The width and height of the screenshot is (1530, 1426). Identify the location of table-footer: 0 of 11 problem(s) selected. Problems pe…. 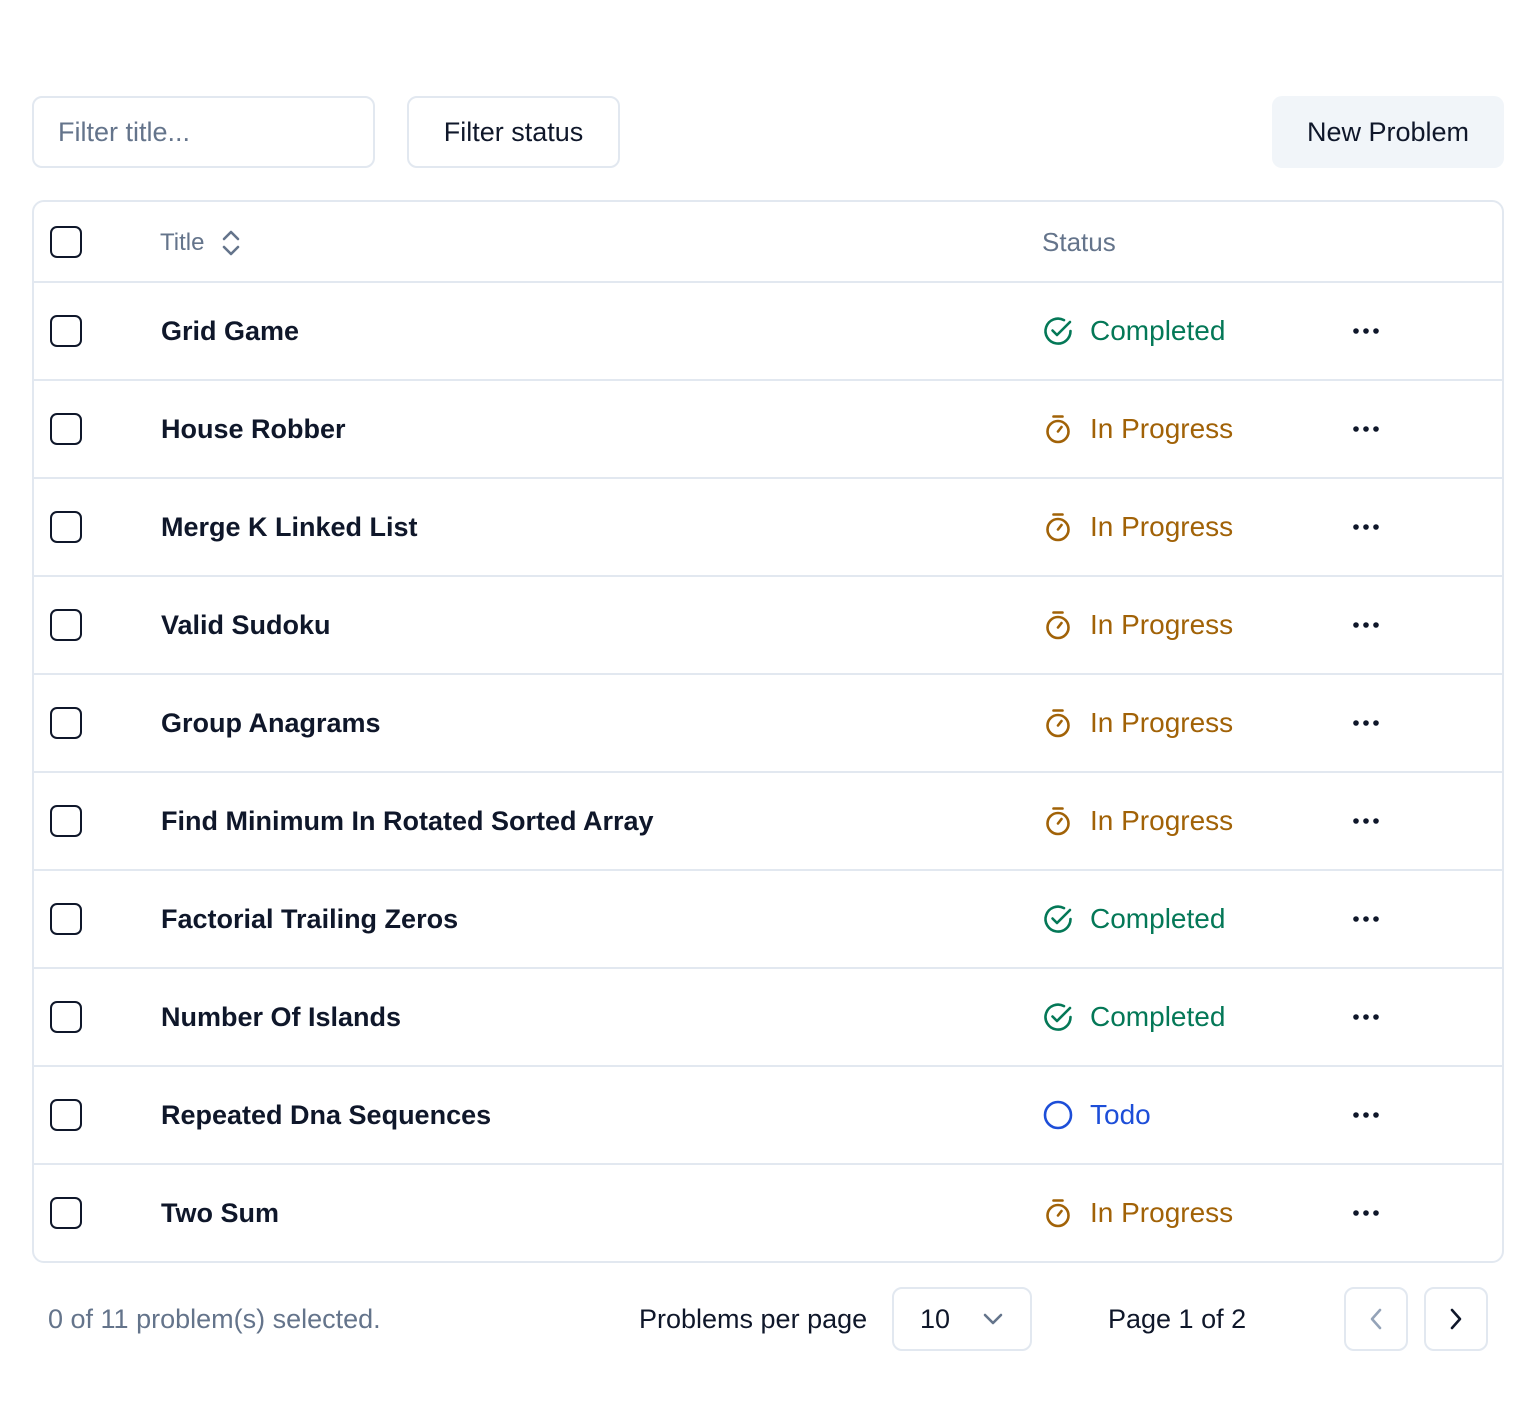
(768, 1319).